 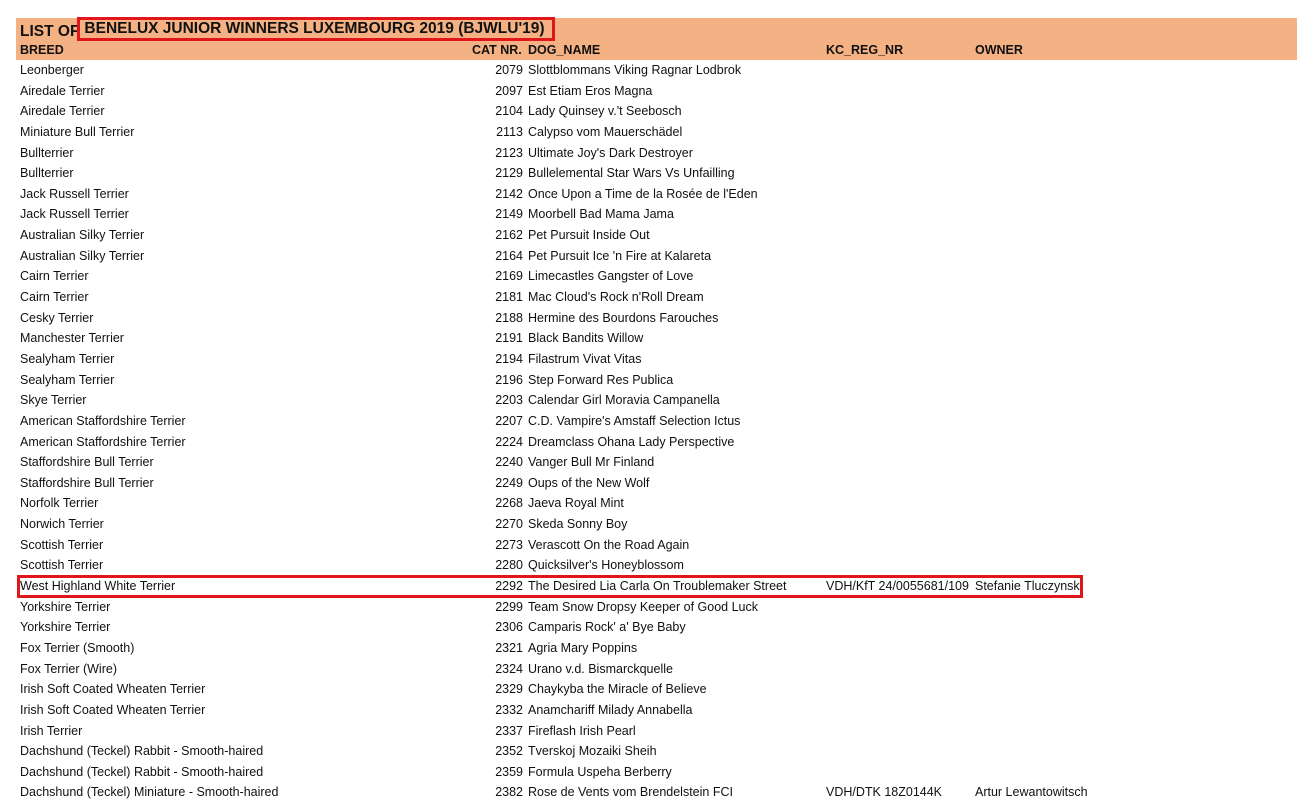 What do you see at coordinates (509, 524) in the screenshot?
I see `cat-nr-cell: 2270` at bounding box center [509, 524].